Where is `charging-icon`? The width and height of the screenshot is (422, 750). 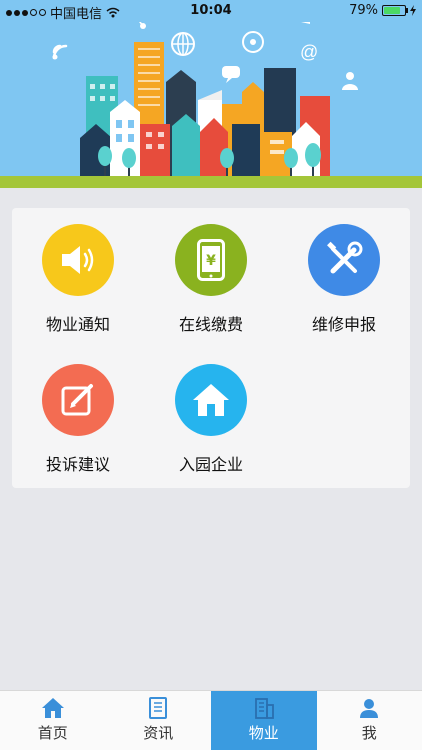
charging-icon is located at coordinates (413, 10).